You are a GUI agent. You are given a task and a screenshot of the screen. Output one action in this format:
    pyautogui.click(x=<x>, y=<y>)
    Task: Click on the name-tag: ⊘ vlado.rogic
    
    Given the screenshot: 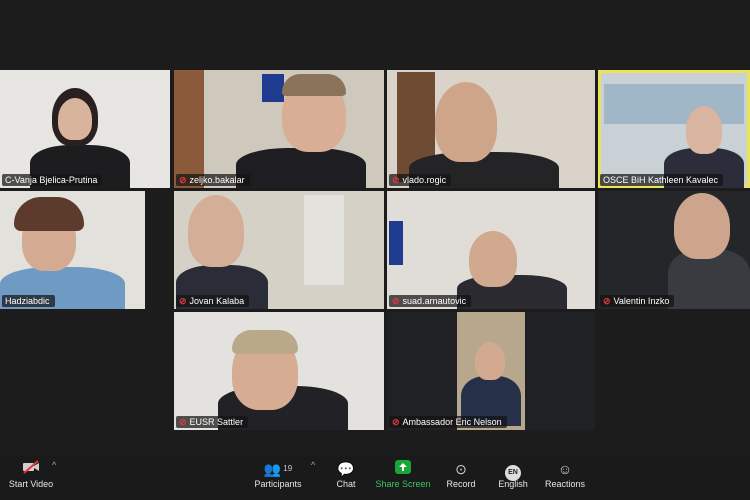 What is the action you would take?
    pyautogui.click(x=420, y=180)
    